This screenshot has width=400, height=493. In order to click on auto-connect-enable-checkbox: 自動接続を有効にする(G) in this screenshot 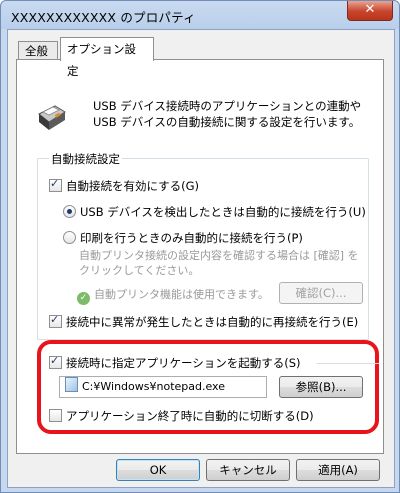, I will do `click(124, 185)`.